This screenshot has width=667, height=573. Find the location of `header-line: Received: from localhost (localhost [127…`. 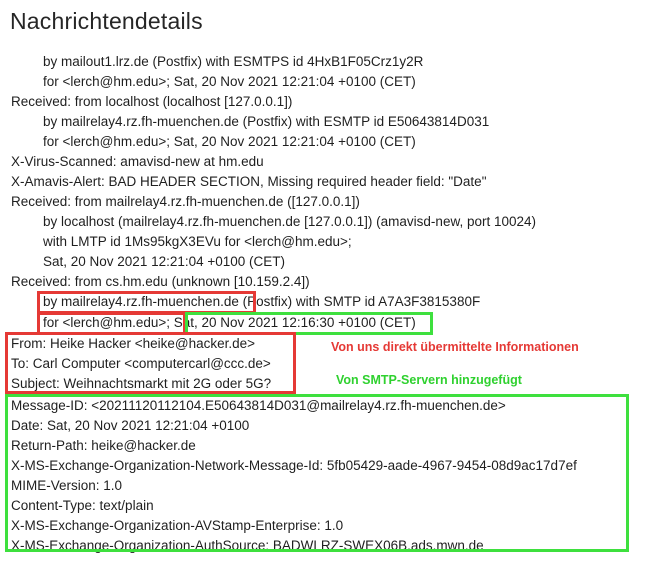

header-line: Received: from localhost (localhost [127… is located at coordinates (152, 101).